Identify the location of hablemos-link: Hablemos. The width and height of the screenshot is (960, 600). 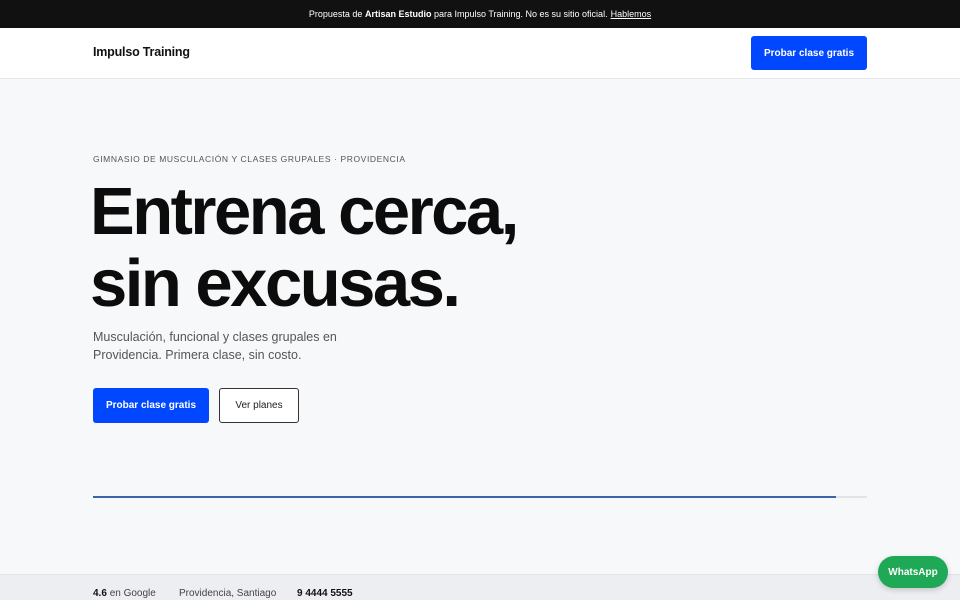
(631, 14).